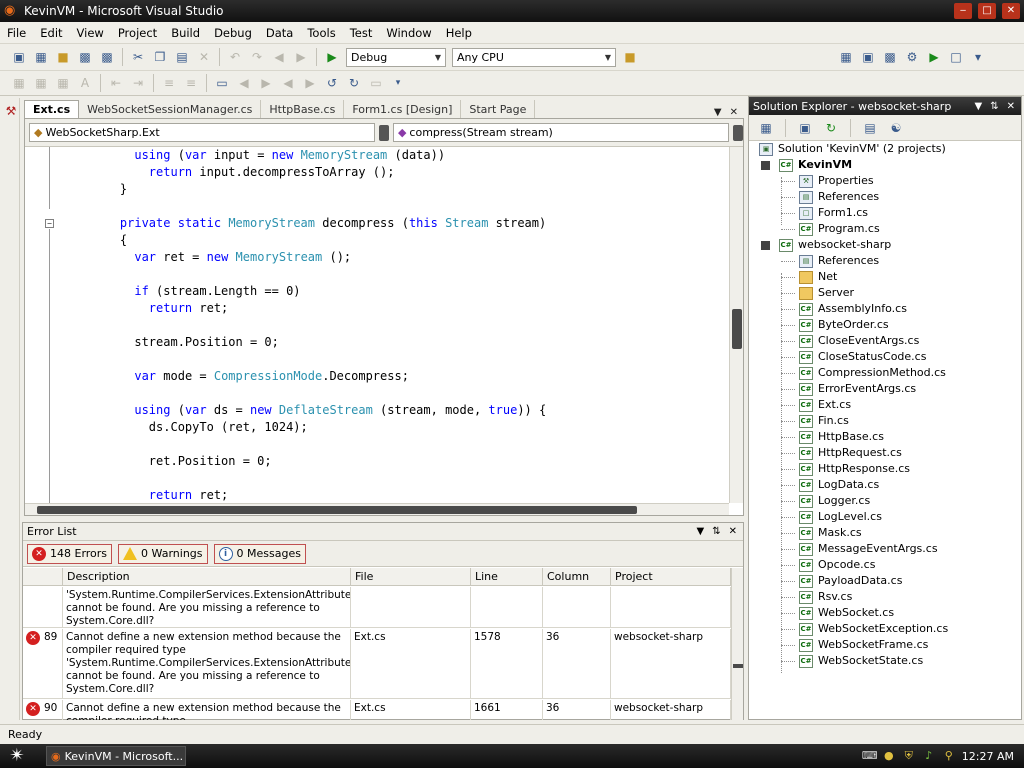  What do you see at coordinates (716, 531) in the screenshot?
I see `auto-hide-pin-icon: ⇅` at bounding box center [716, 531].